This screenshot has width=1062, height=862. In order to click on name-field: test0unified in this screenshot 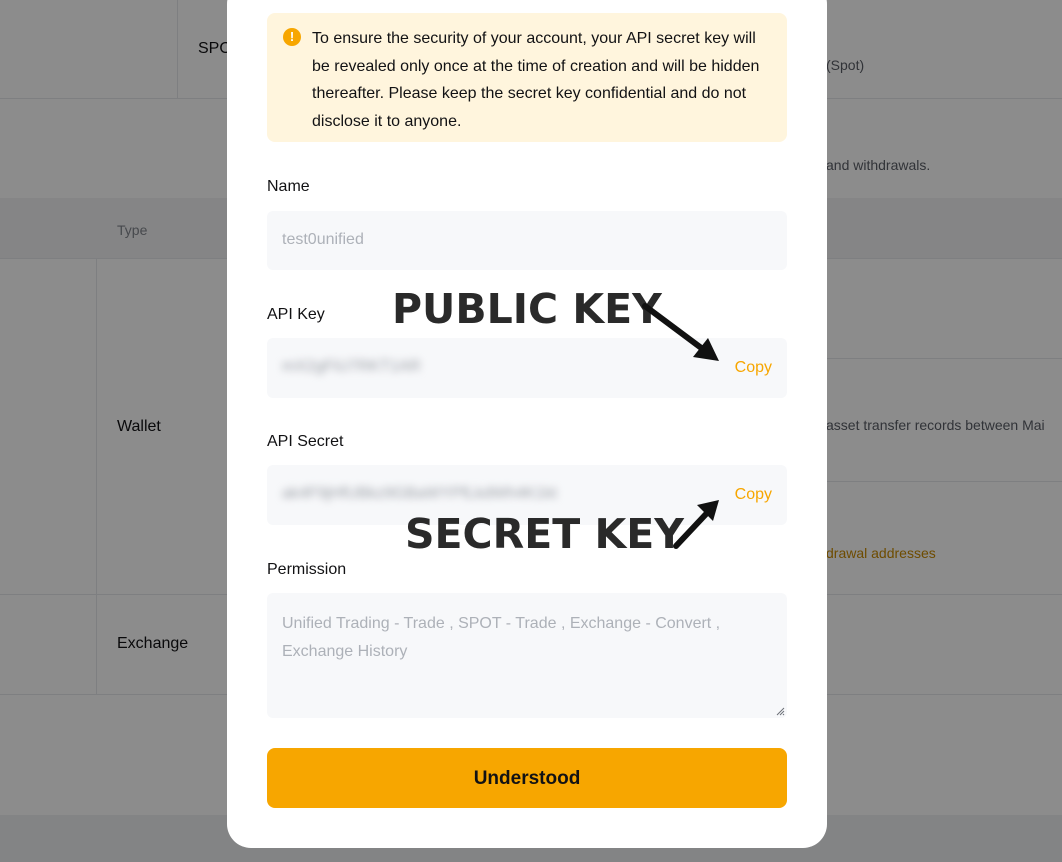, I will do `click(527, 240)`.